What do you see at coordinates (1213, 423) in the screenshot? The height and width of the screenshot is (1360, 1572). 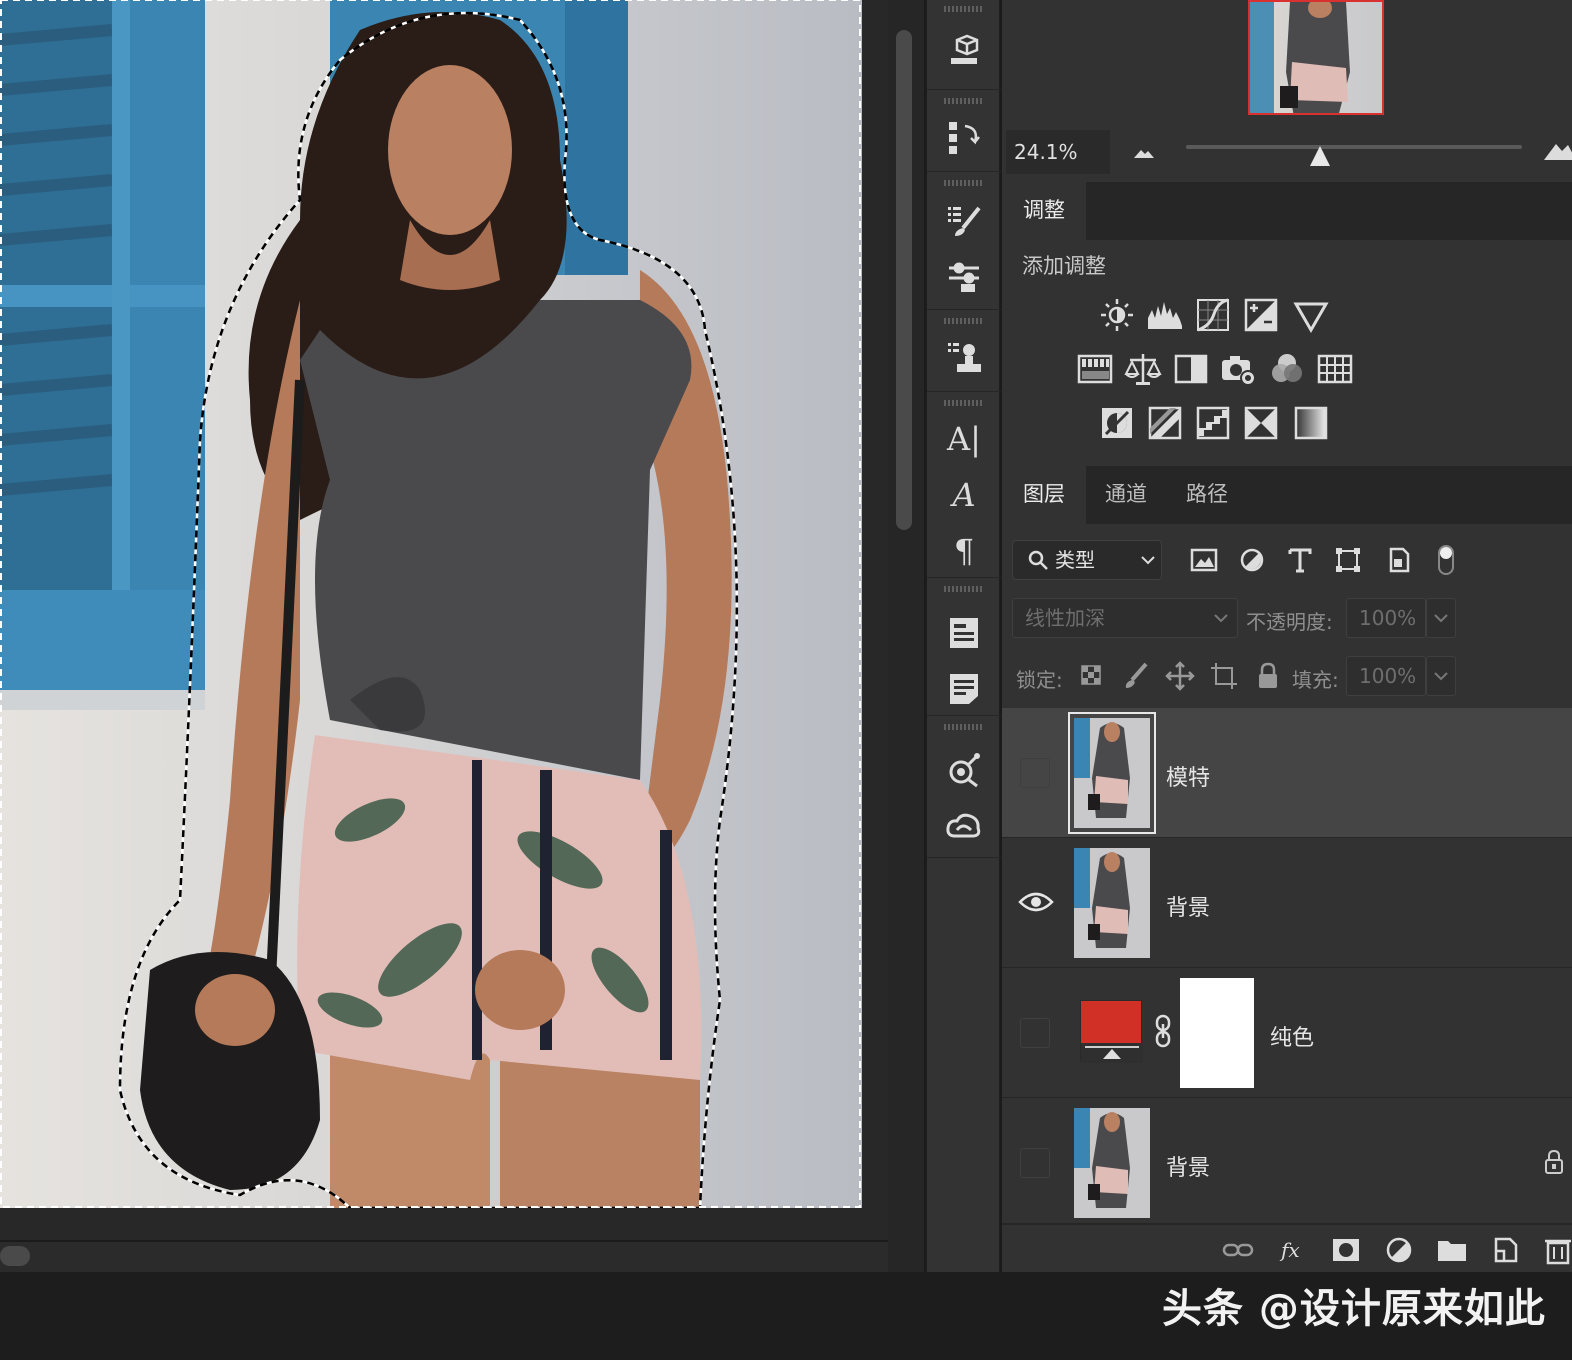 I see `threshold-icon` at bounding box center [1213, 423].